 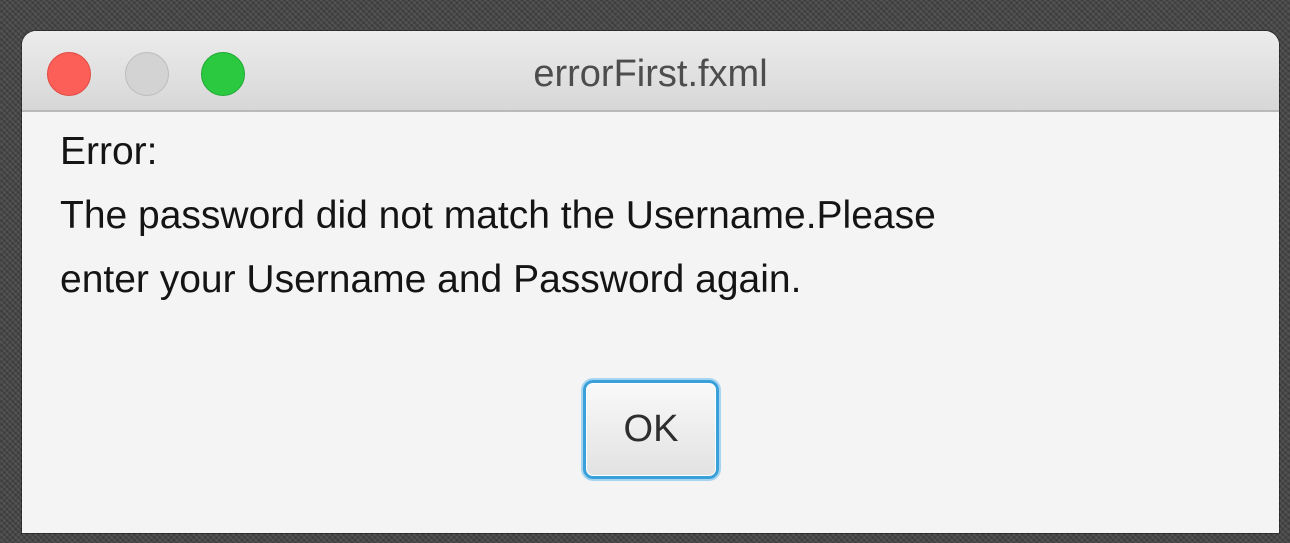 What do you see at coordinates (109, 151) in the screenshot?
I see `error-heading: Error:` at bounding box center [109, 151].